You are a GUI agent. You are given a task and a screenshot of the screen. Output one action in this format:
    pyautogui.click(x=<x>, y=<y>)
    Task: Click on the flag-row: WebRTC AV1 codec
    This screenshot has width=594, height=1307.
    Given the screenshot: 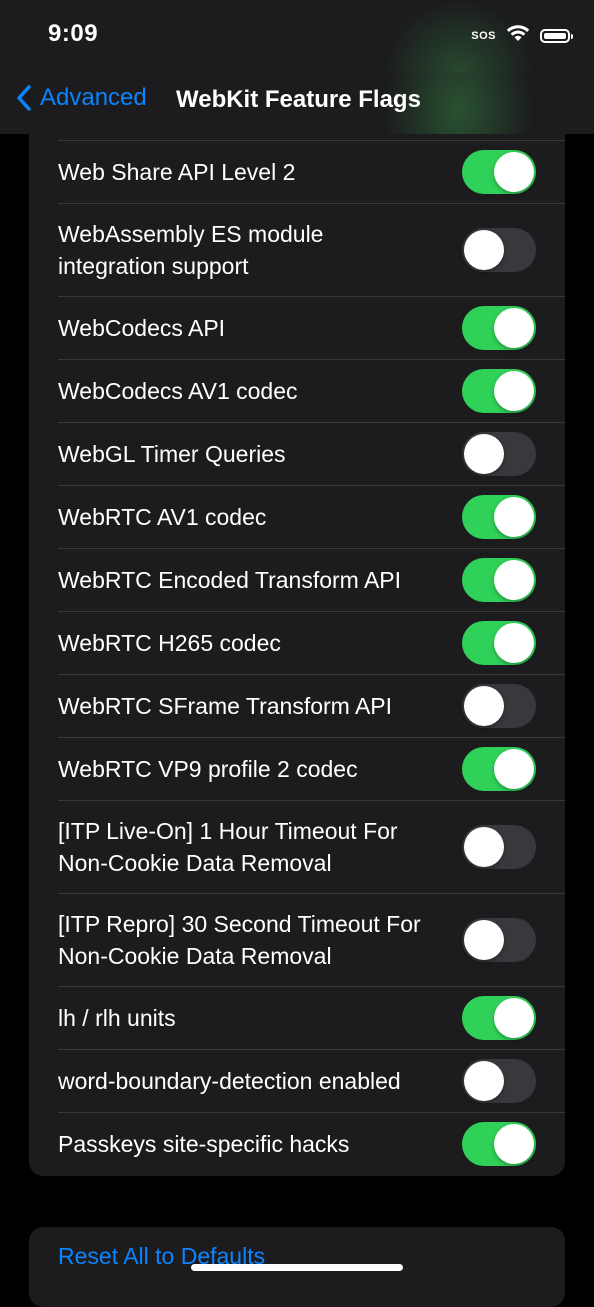 What is the action you would take?
    pyautogui.click(x=297, y=516)
    